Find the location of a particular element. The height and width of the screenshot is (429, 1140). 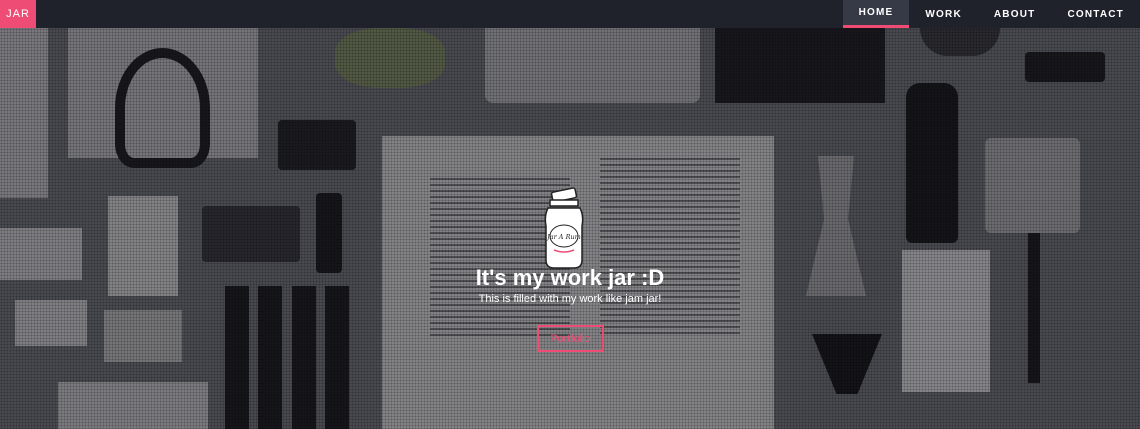

main-nav: HOME WORK ABOUT CONTACT is located at coordinates (991, 14).